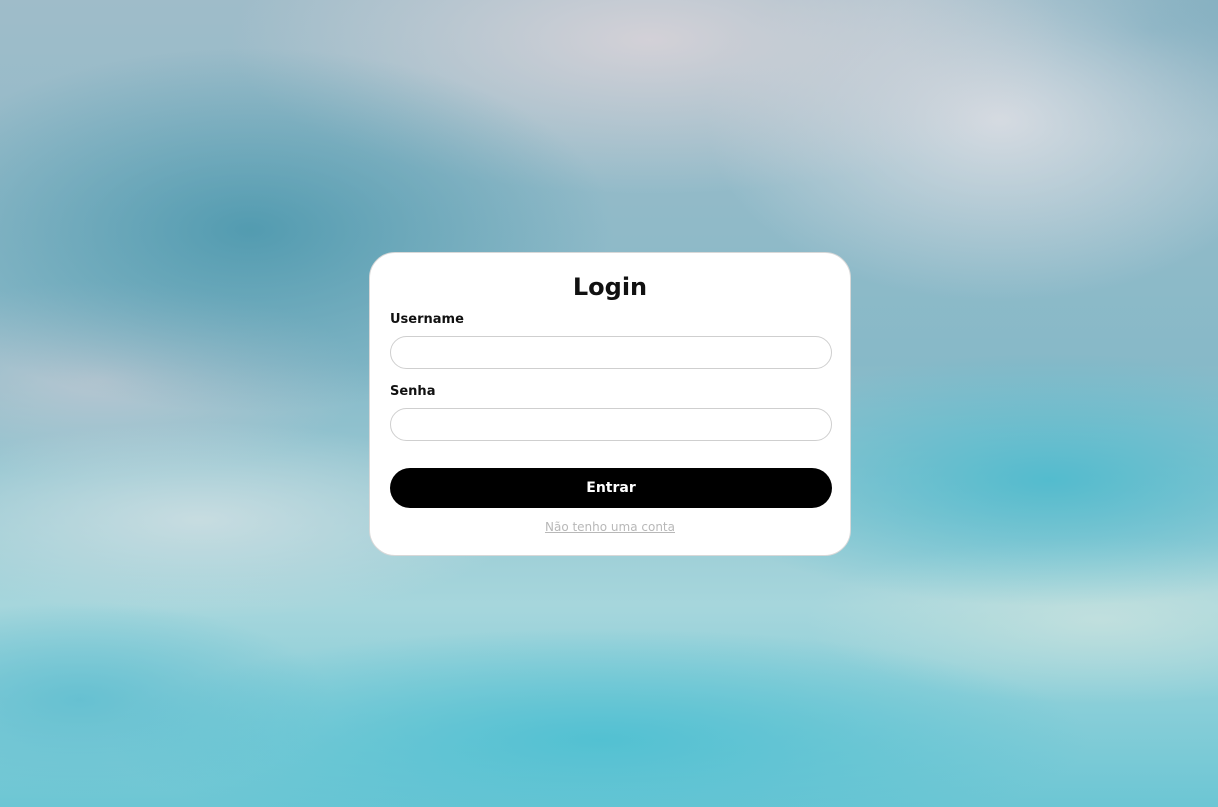 The image size is (1218, 807). Describe the element at coordinates (610, 527) in the screenshot. I see `signup-link: Não tenho uma conta` at that location.